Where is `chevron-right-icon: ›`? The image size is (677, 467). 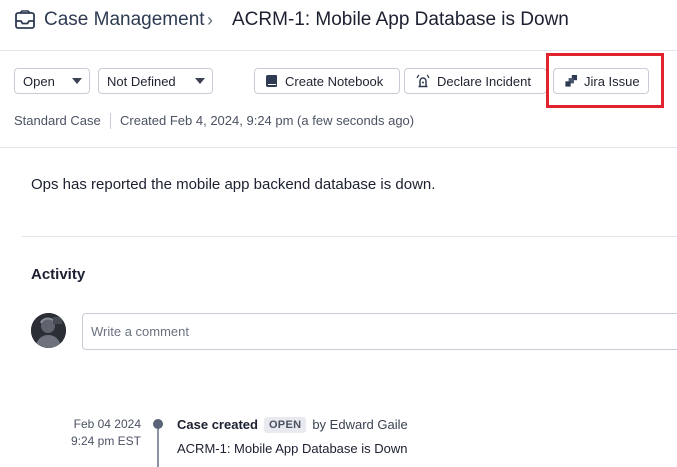
chevron-right-icon: › is located at coordinates (210, 20).